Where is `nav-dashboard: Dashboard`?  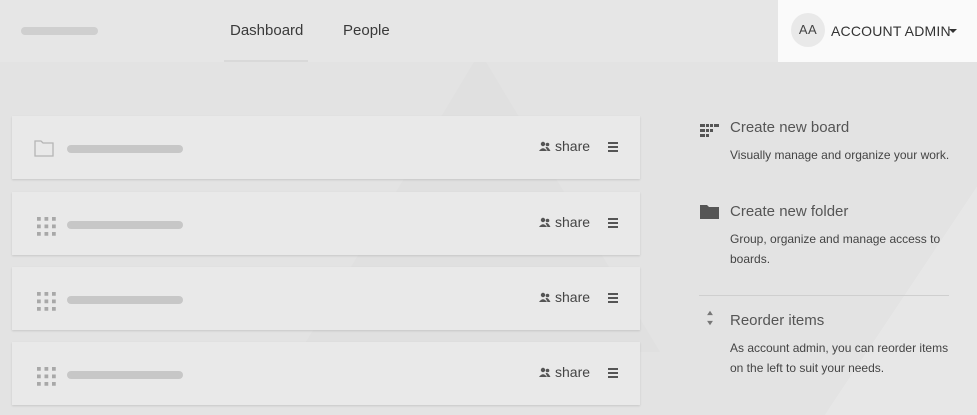
nav-dashboard: Dashboard is located at coordinates (266, 30).